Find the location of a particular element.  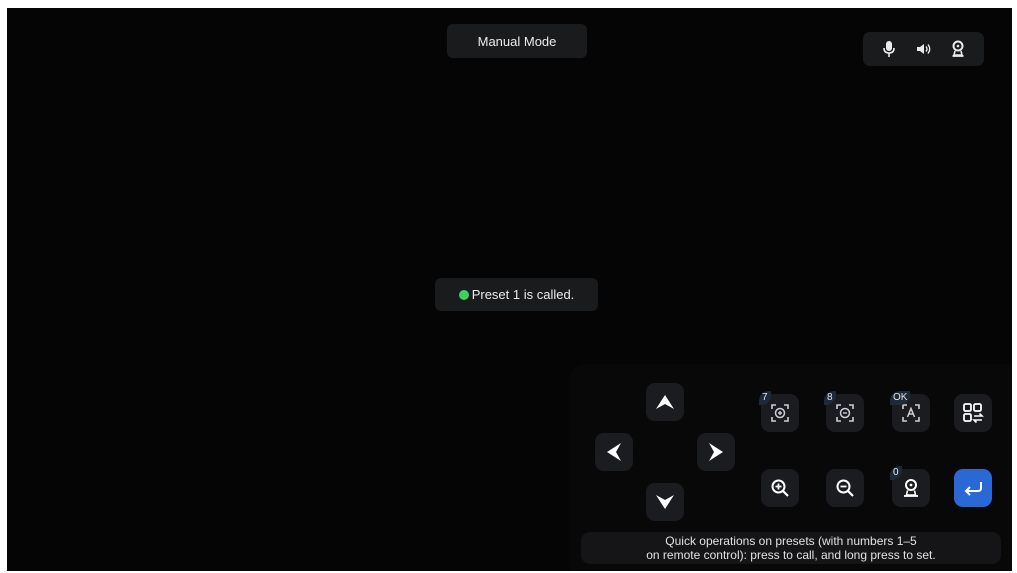

auto-frame-icon is located at coordinates (911, 413).